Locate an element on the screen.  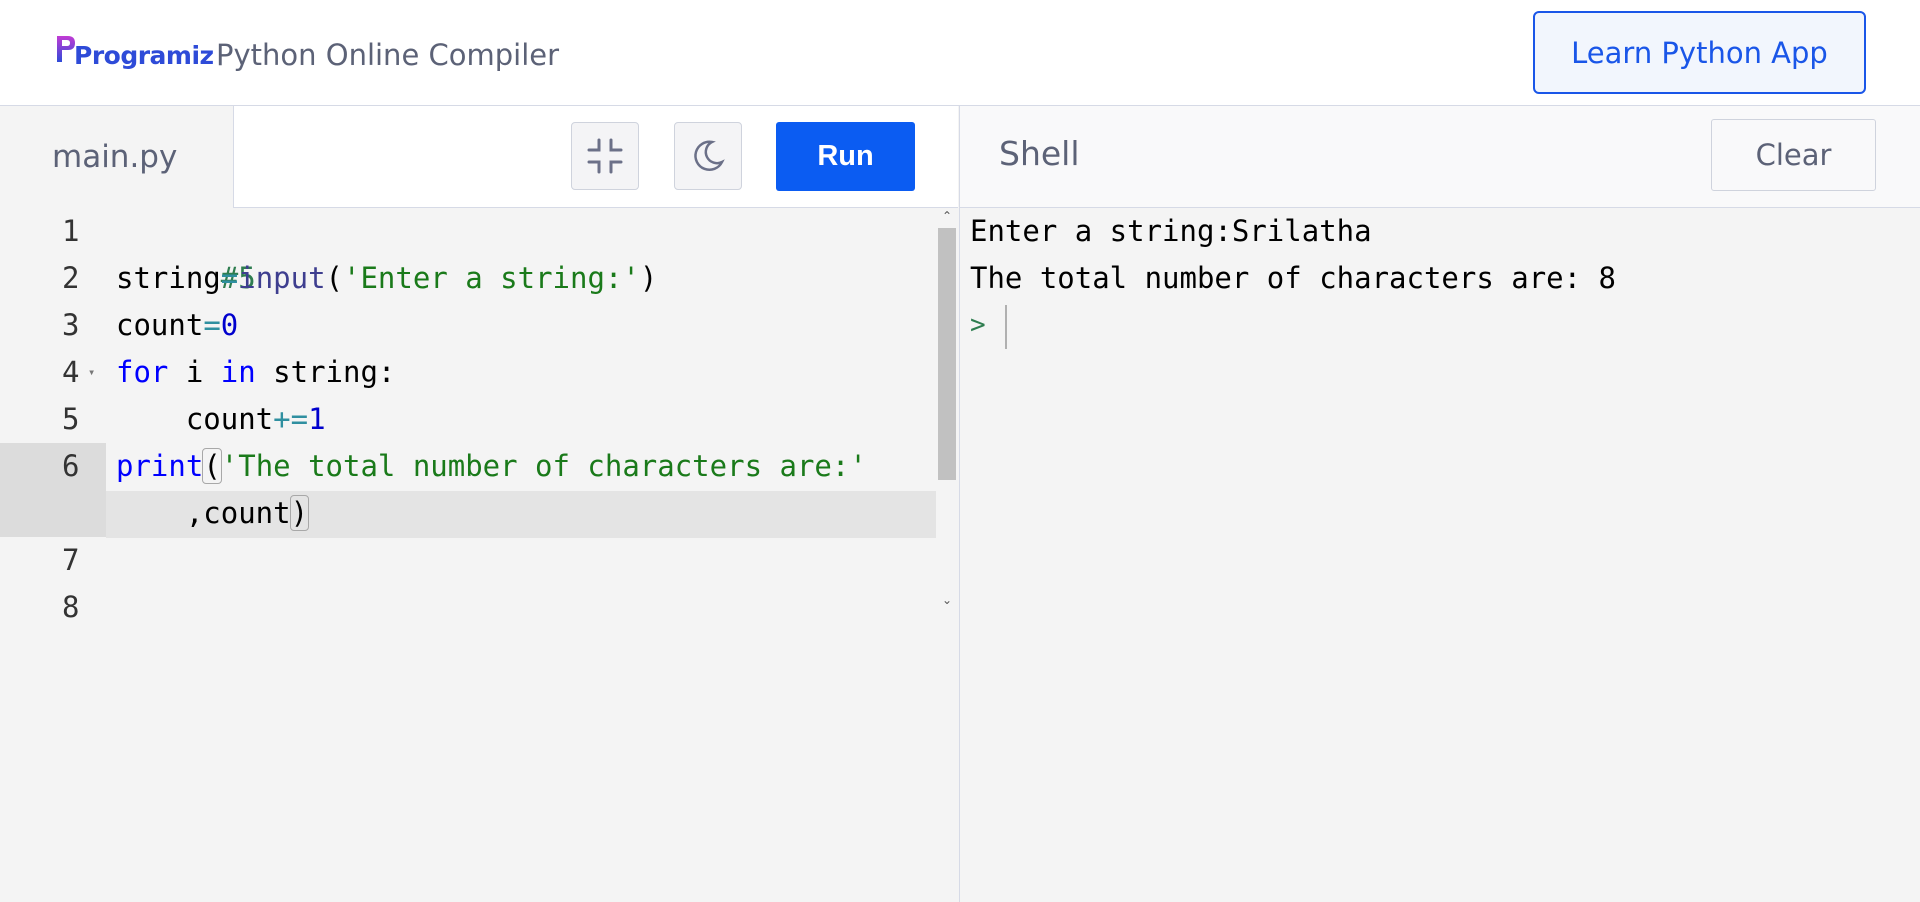
shell-title: Shell is located at coordinates (1039, 153).